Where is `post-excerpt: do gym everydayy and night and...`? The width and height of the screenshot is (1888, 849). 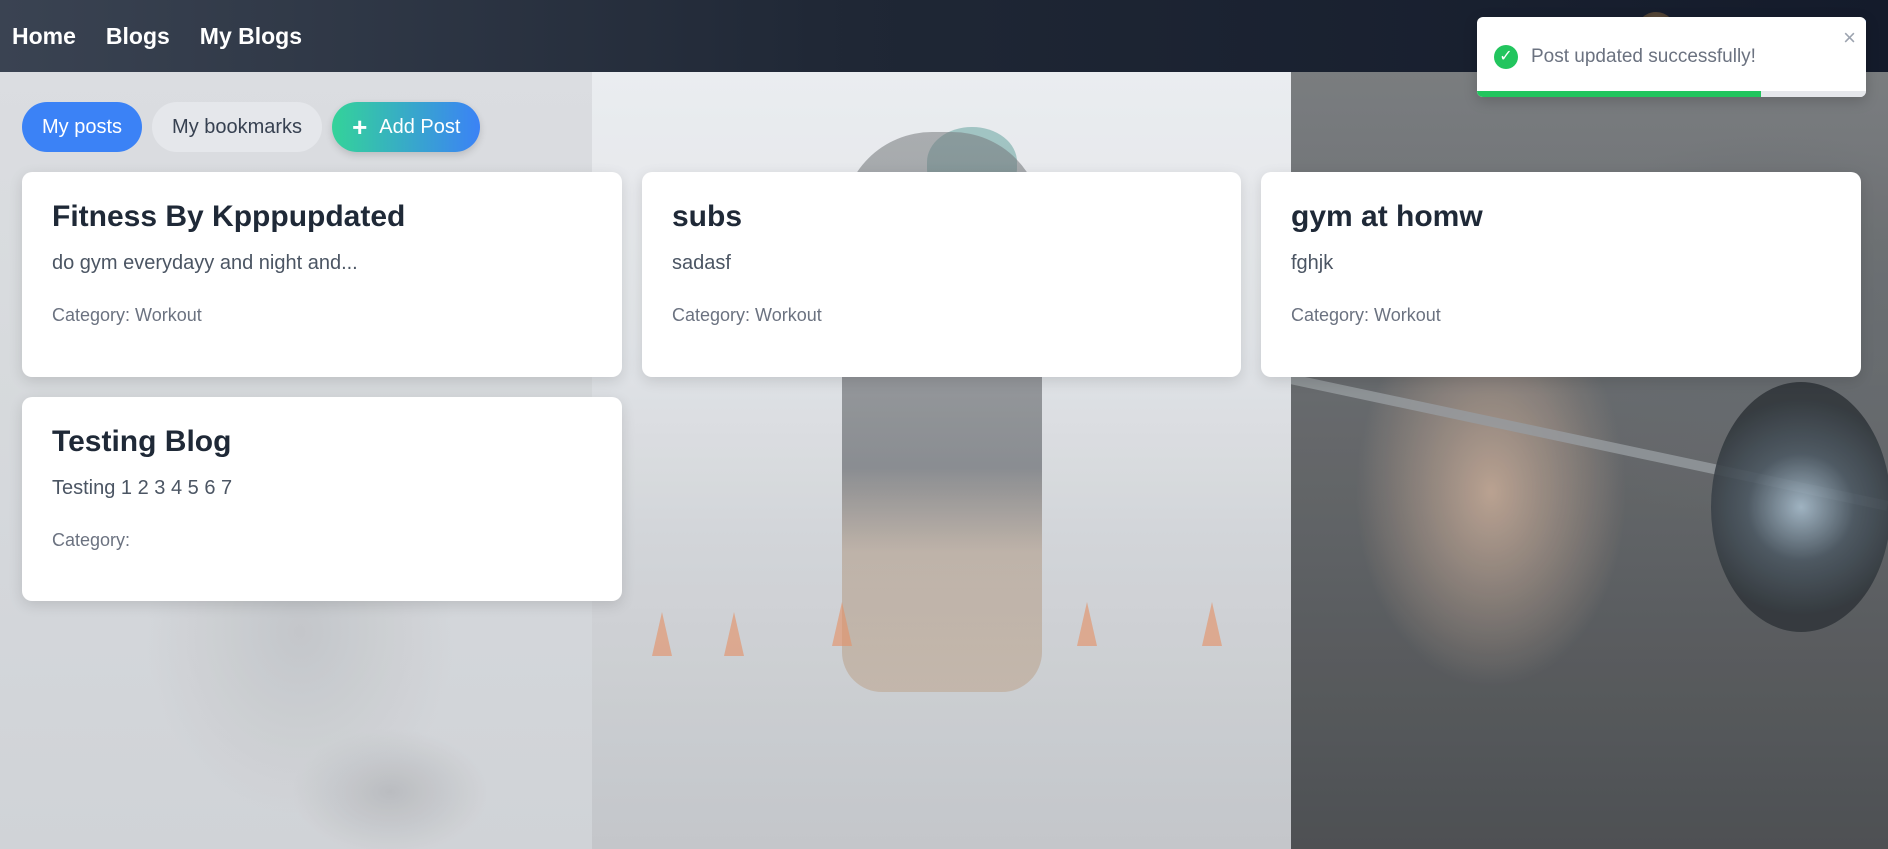
post-excerpt: do gym everydayy and night and... is located at coordinates (205, 263).